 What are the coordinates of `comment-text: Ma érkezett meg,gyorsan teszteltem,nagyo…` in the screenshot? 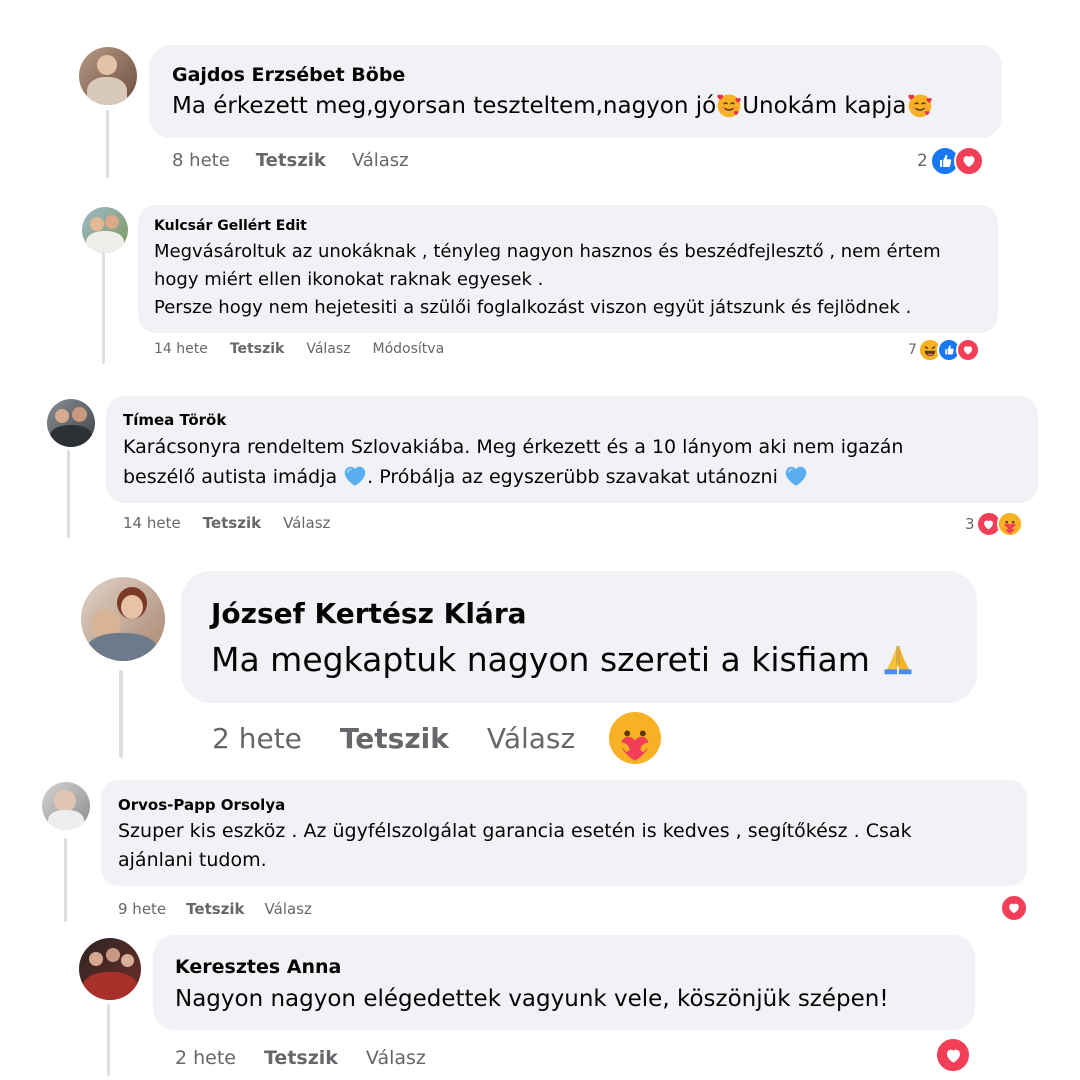 It's located at (552, 106).